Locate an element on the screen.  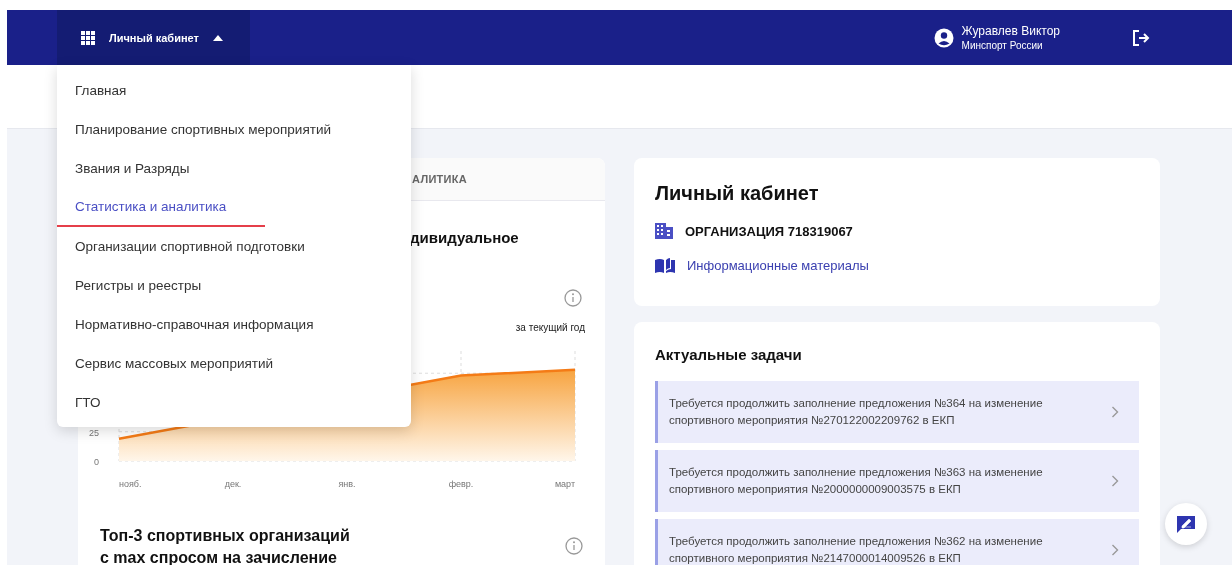
building-icon is located at coordinates (664, 231).